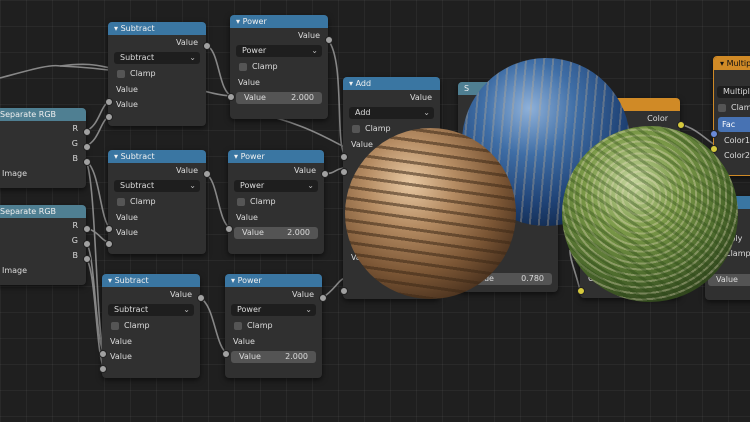 Image resolution: width=750 pixels, height=422 pixels. What do you see at coordinates (734, 124) in the screenshot?
I see `input-fac: Fac` at bounding box center [734, 124].